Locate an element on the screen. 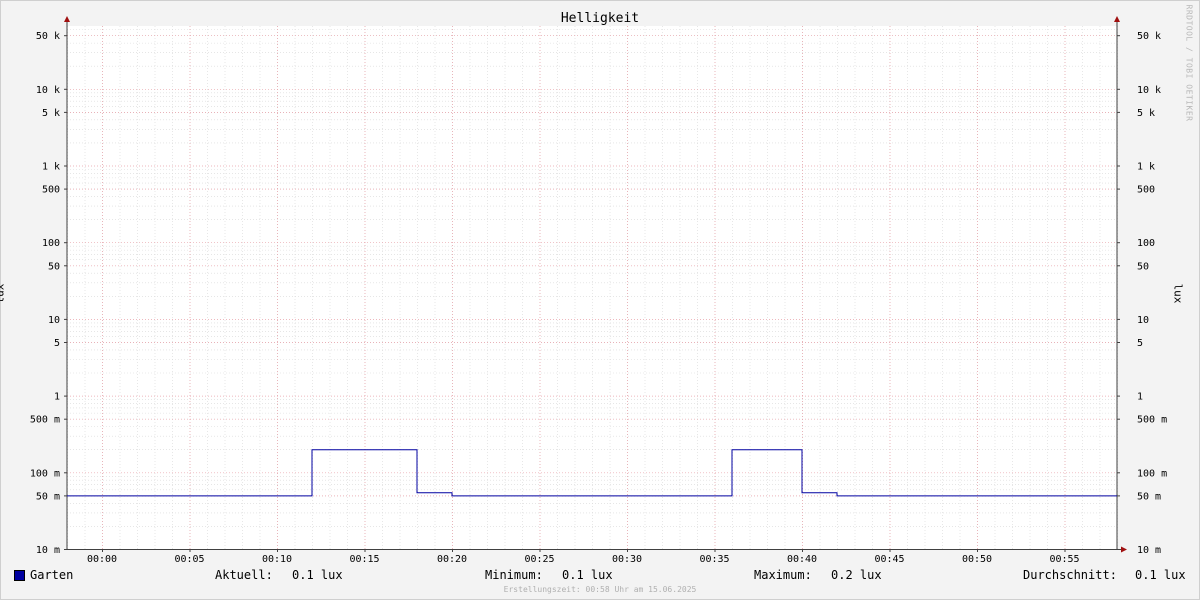  x-tick-label: 00:05 is located at coordinates (189, 559).